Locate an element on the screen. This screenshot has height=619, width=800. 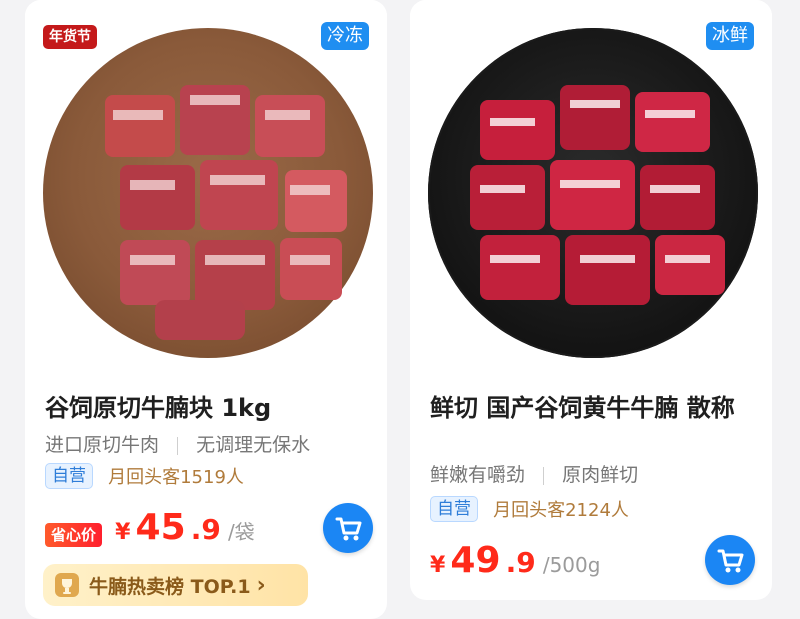
returning-customers: 月回头客2124人 is located at coordinates (561, 510).